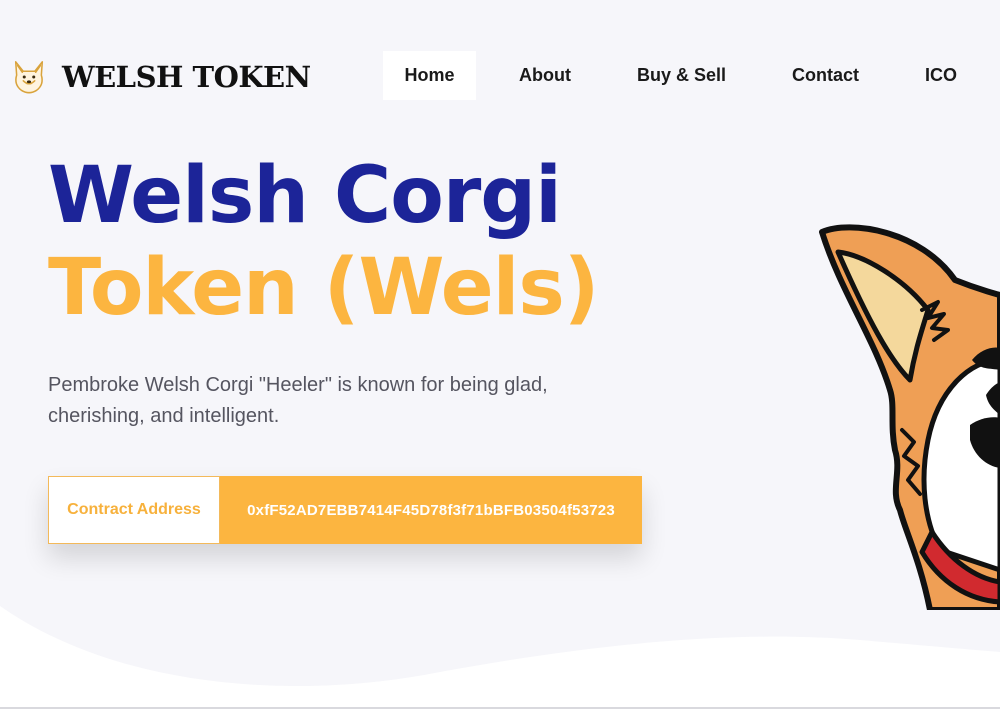 Image resolution: width=1000 pixels, height=709 pixels. What do you see at coordinates (941, 75) in the screenshot?
I see `nav-item-ico: ICO` at bounding box center [941, 75].